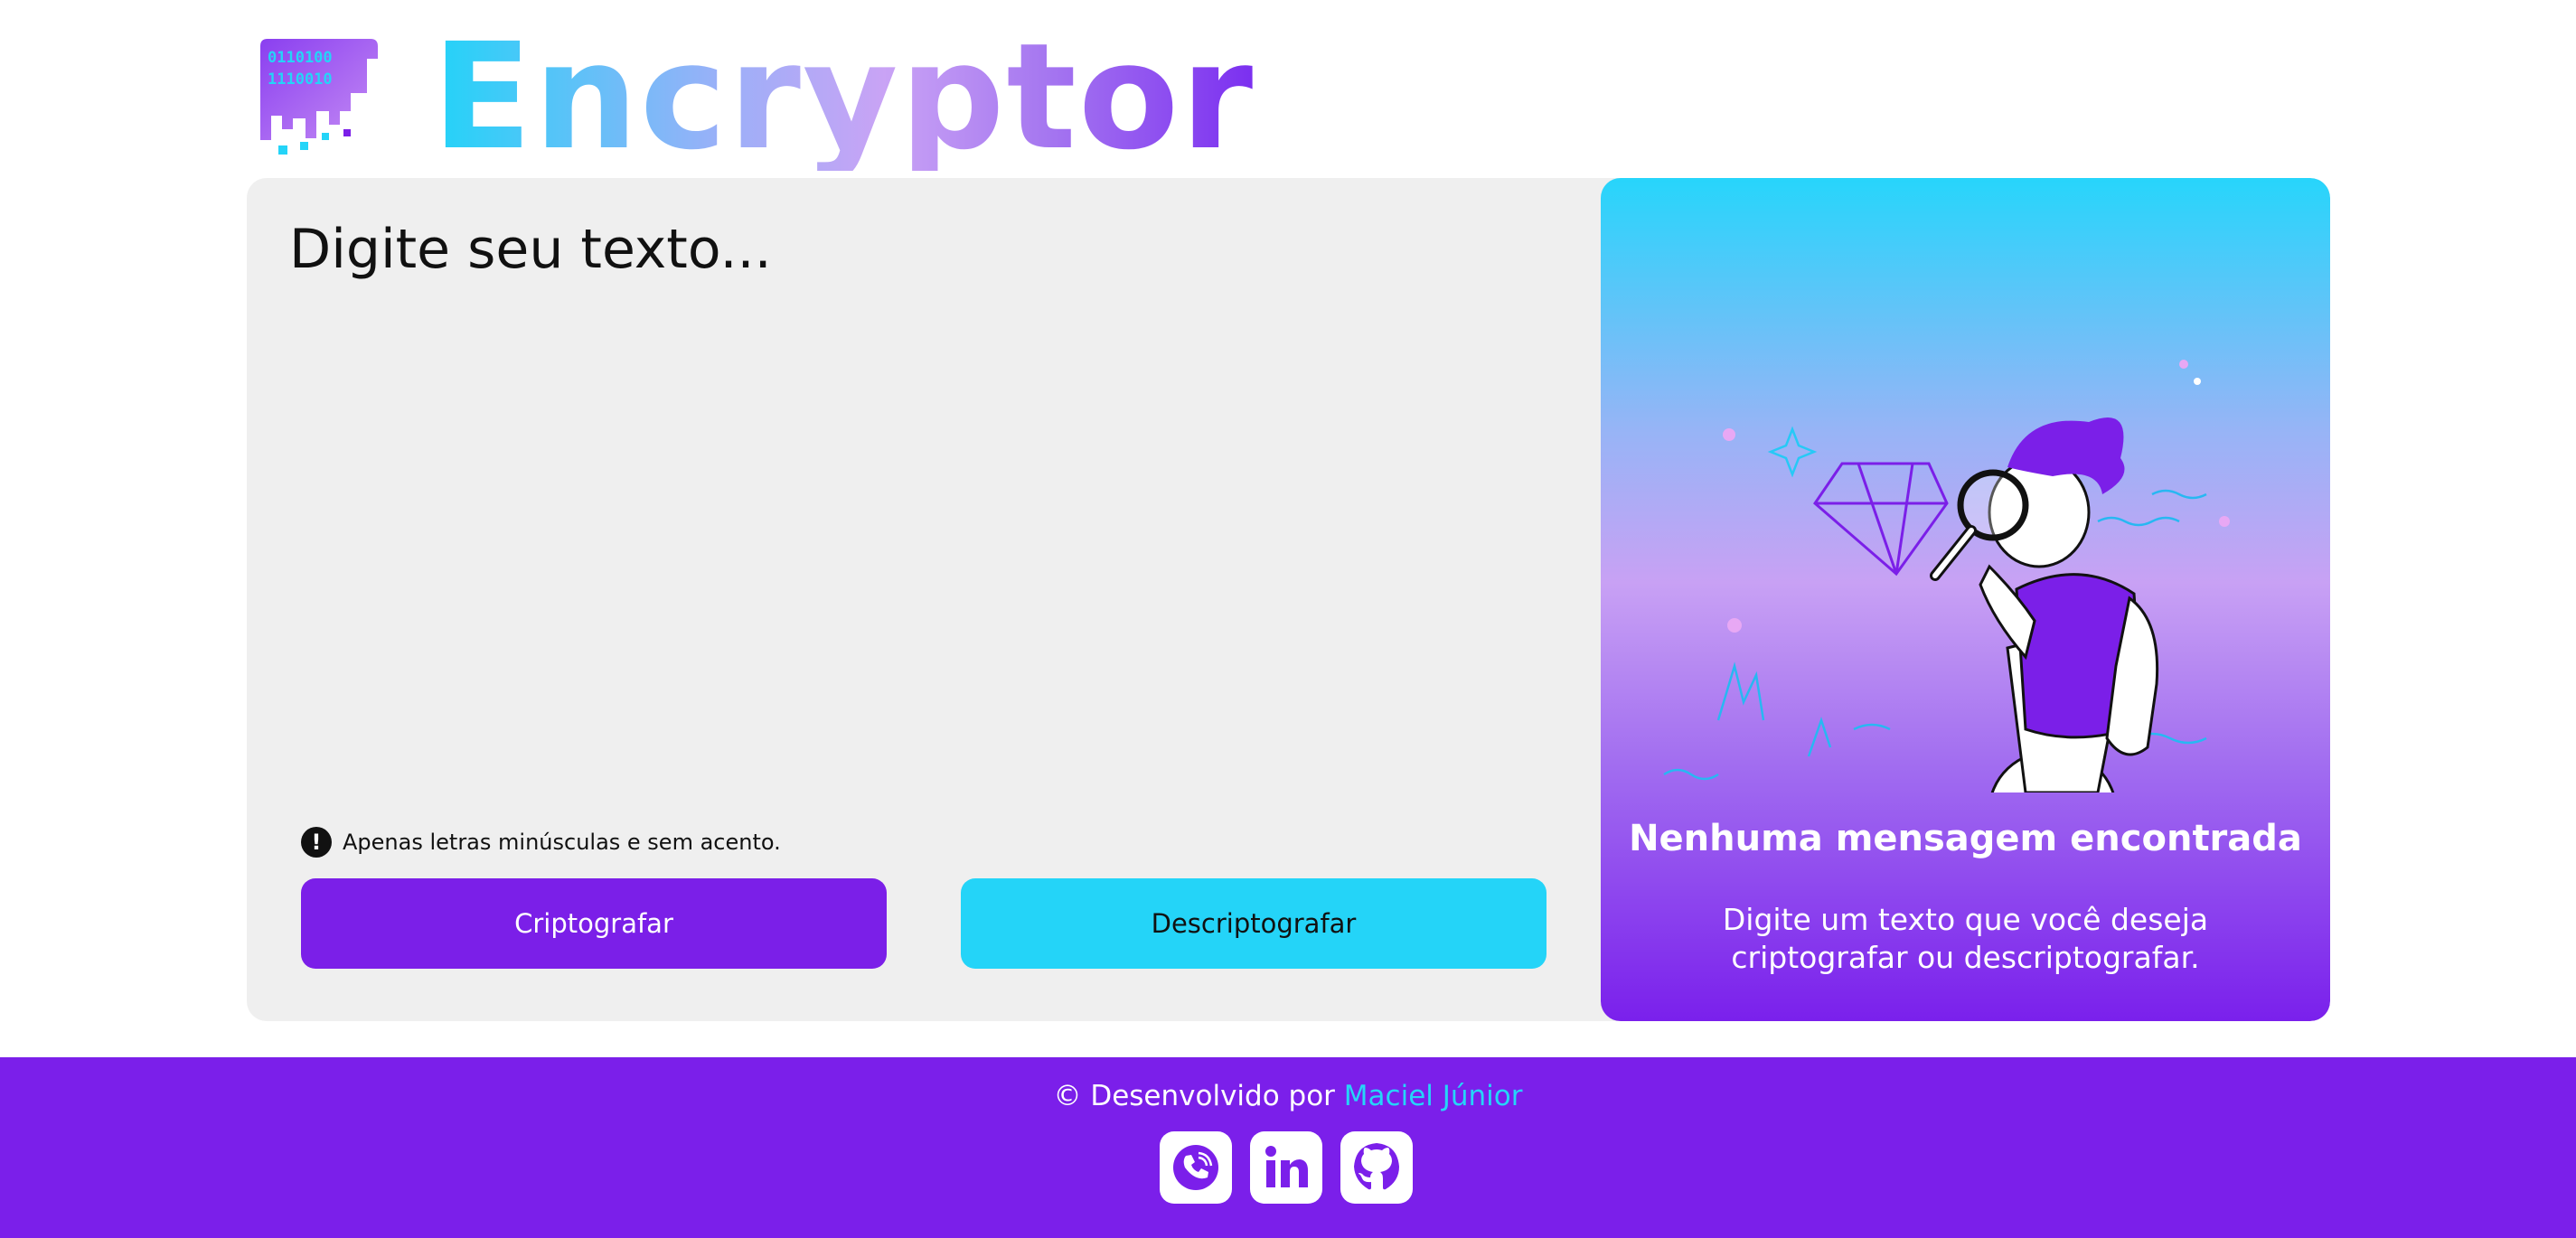  Describe the element at coordinates (301, 79) in the screenshot. I see `svg-text: 1110010` at that location.